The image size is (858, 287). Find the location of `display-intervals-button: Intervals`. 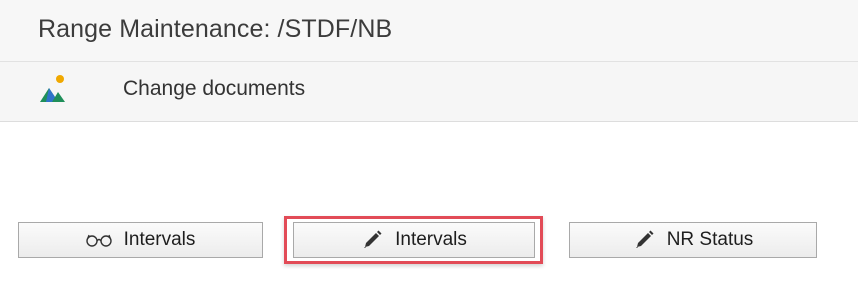

display-intervals-button: Intervals is located at coordinates (140, 240).